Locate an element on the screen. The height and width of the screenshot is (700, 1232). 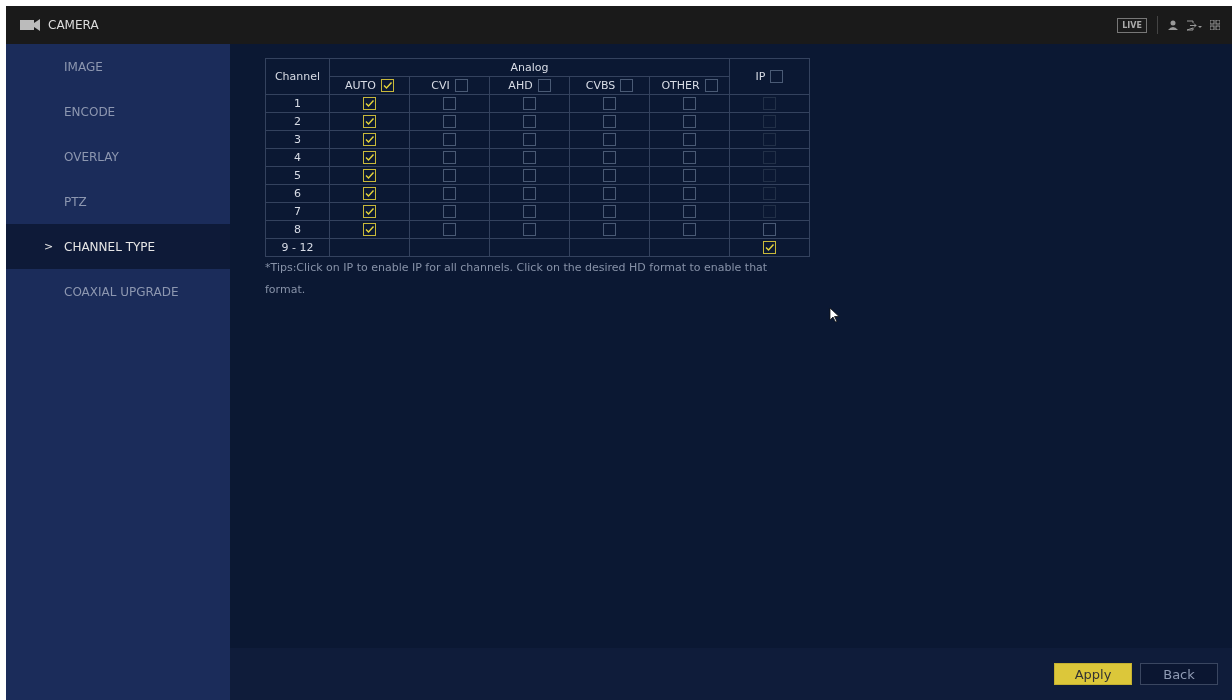
channel-cell: 6 is located at coordinates (297, 193).